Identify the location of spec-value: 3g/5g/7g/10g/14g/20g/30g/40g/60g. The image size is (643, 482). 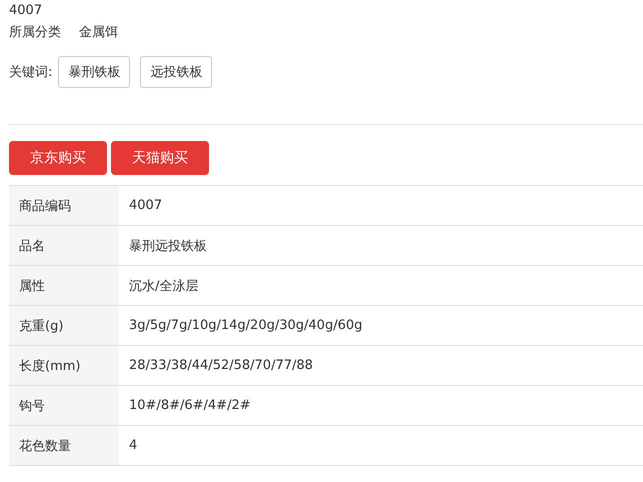
(245, 326).